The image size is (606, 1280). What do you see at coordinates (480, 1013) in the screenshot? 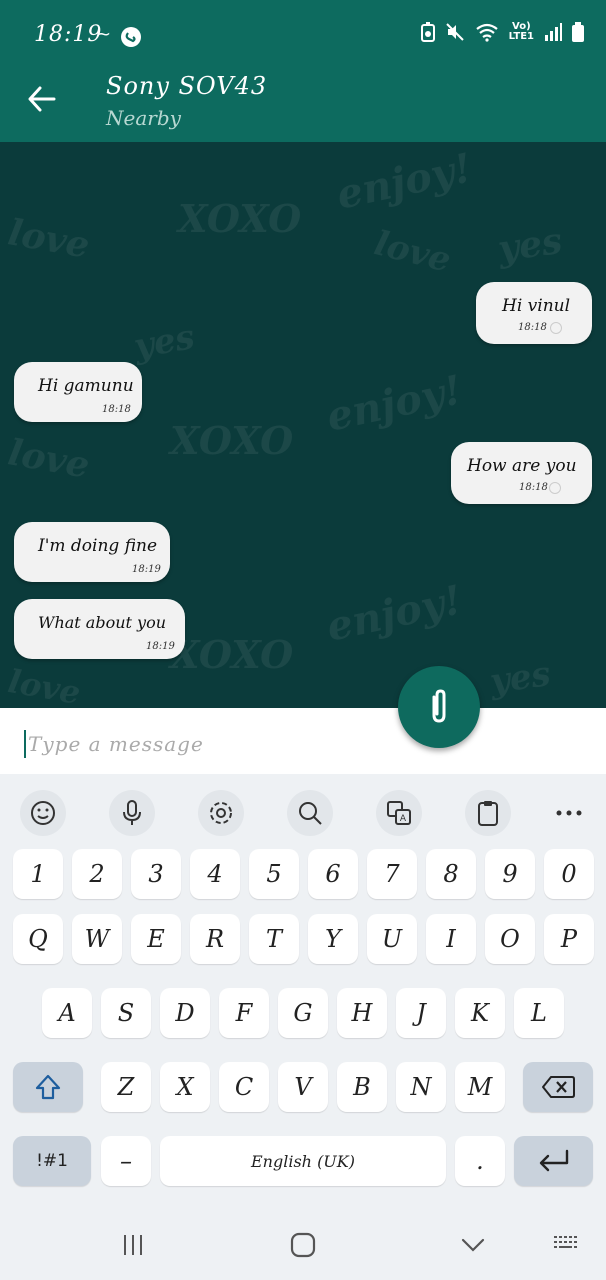
I see `key: K` at bounding box center [480, 1013].